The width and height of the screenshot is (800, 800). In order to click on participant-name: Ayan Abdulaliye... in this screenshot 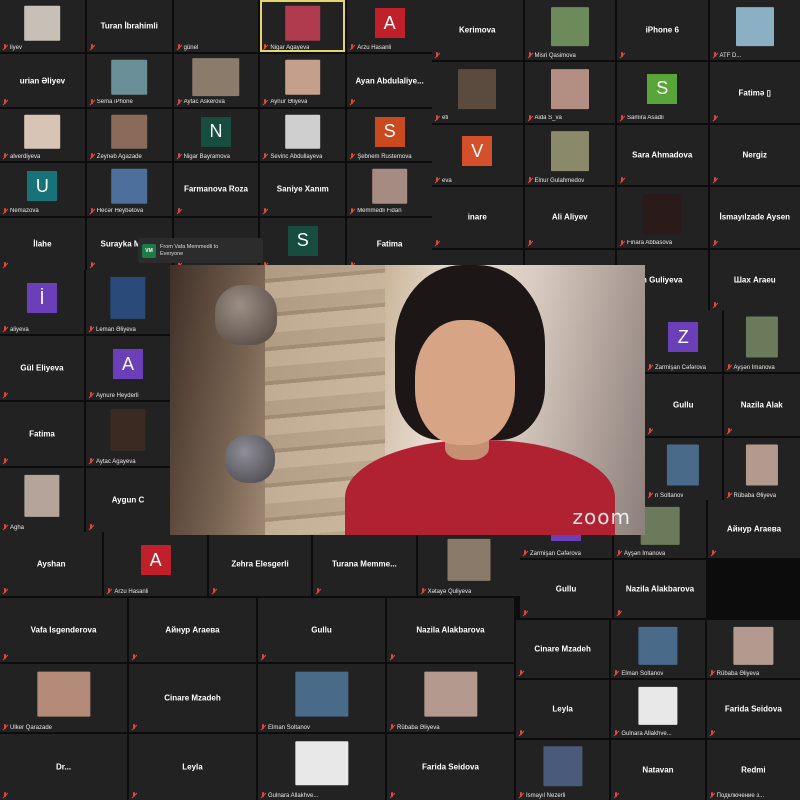, I will do `click(389, 81)`.